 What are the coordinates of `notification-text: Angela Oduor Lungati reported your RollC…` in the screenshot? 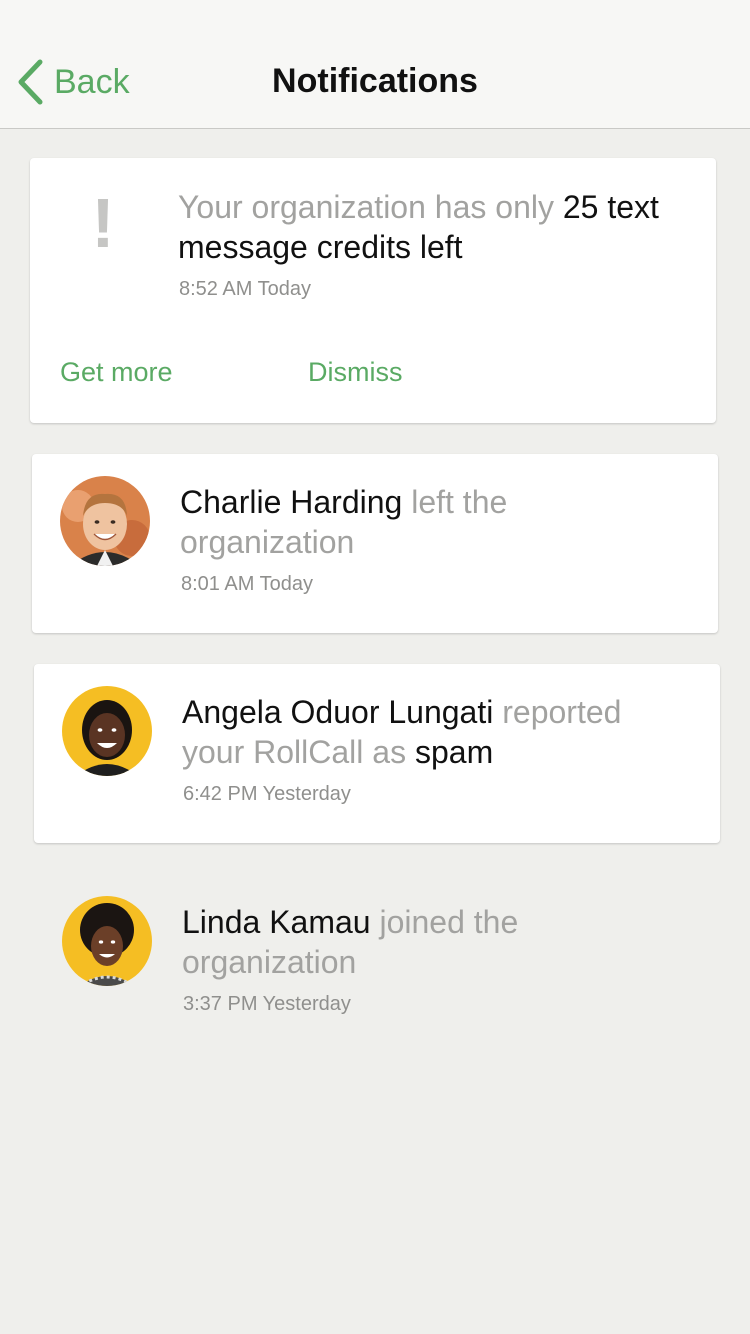 It's located at (432, 732).